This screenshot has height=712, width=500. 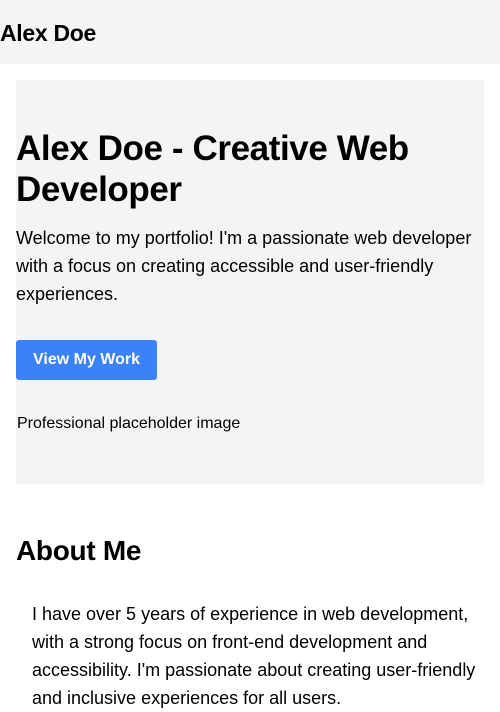 I want to click on about-title: About Me, so click(x=79, y=550).